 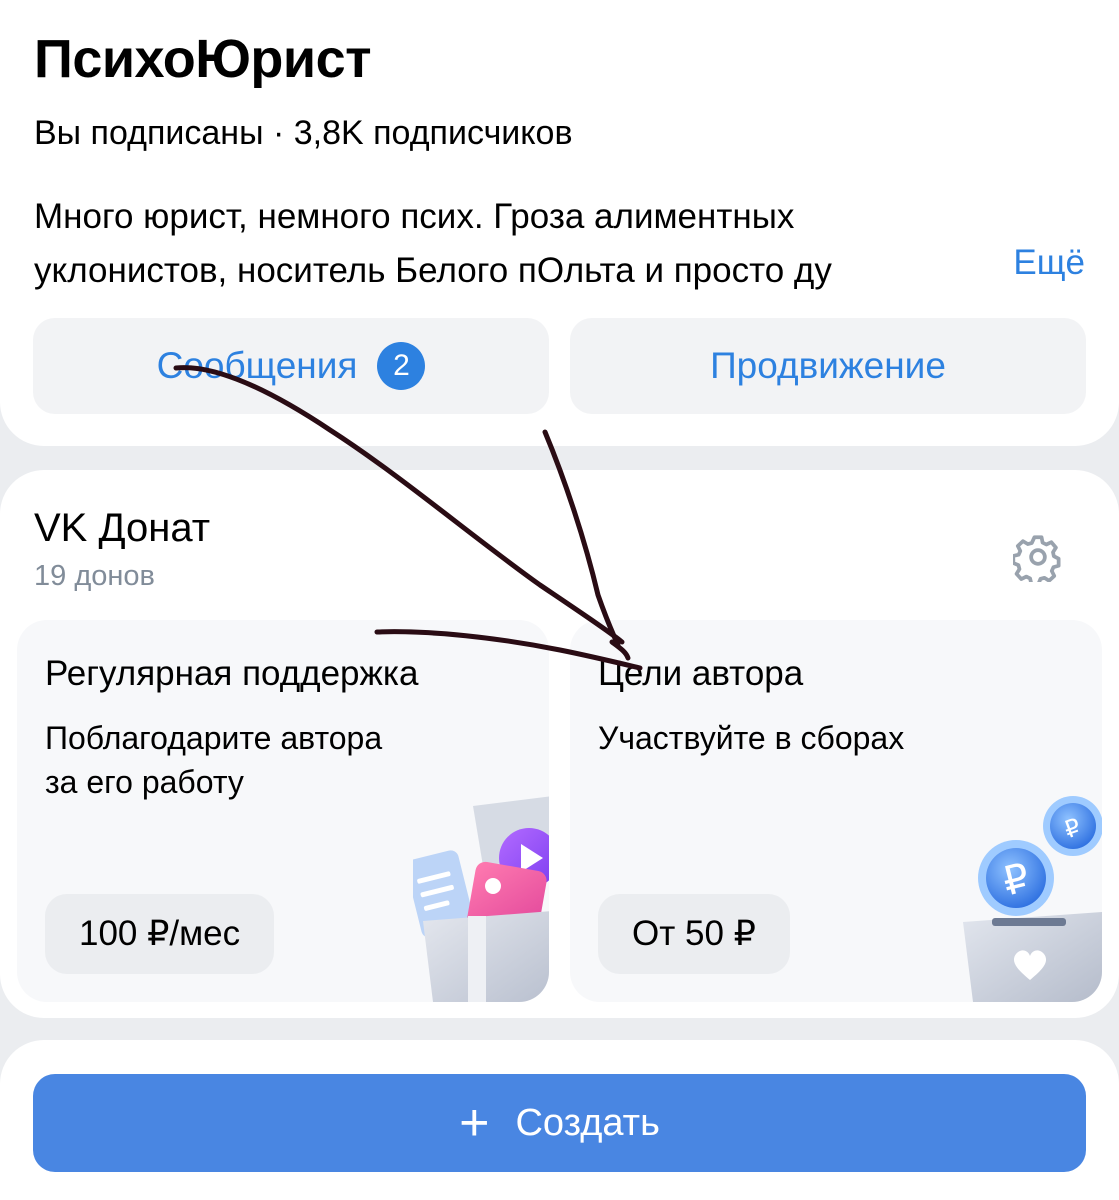 I want to click on create-button: + Создать, so click(x=559, y=1123).